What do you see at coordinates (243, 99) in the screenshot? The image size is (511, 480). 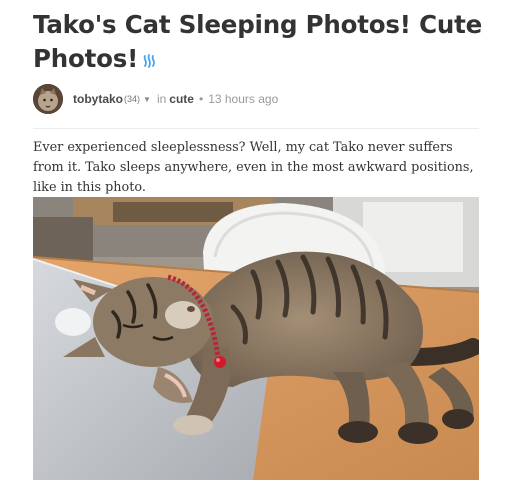 I see `post-timestamp: 13 hours ago` at bounding box center [243, 99].